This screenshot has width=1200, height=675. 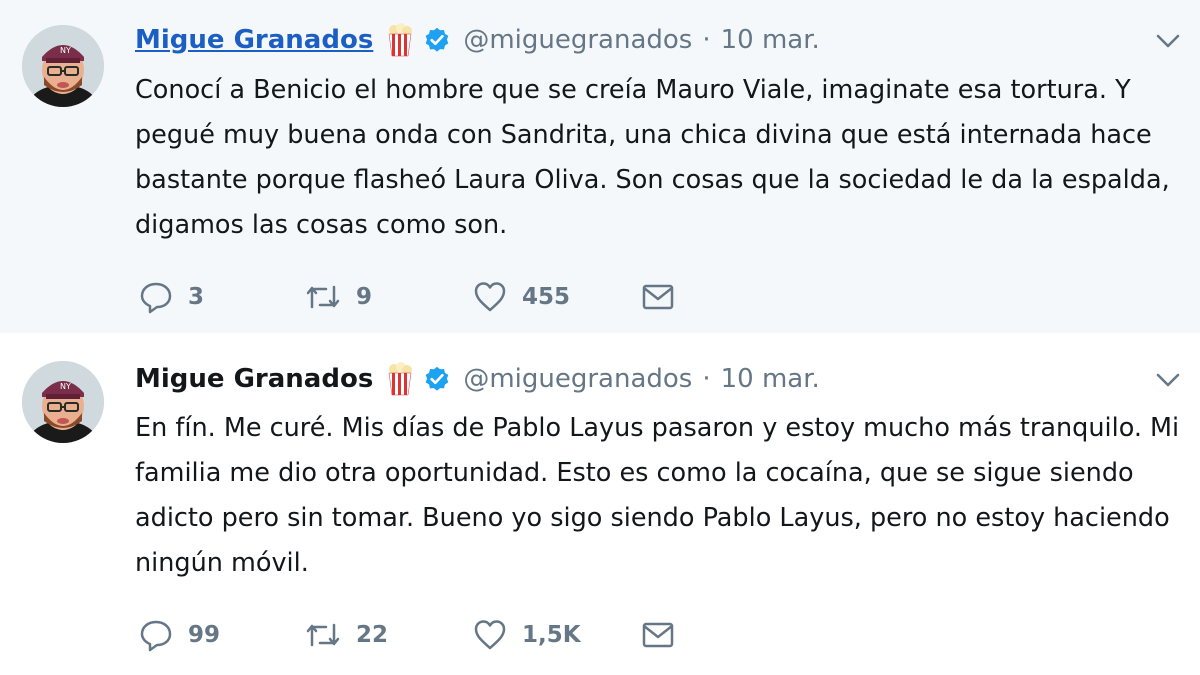 What do you see at coordinates (521, 297) in the screenshot?
I see `like-button: 455` at bounding box center [521, 297].